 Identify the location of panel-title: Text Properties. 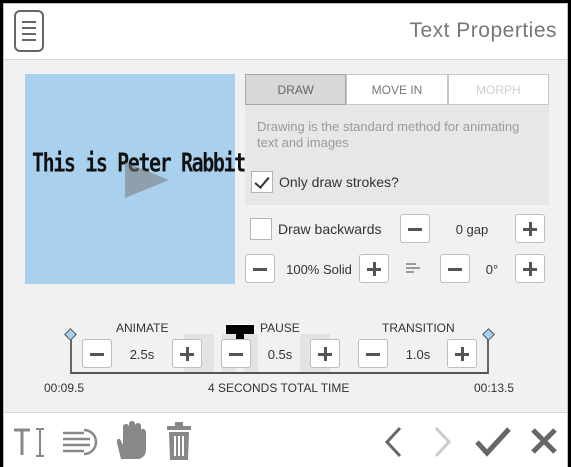
(483, 30).